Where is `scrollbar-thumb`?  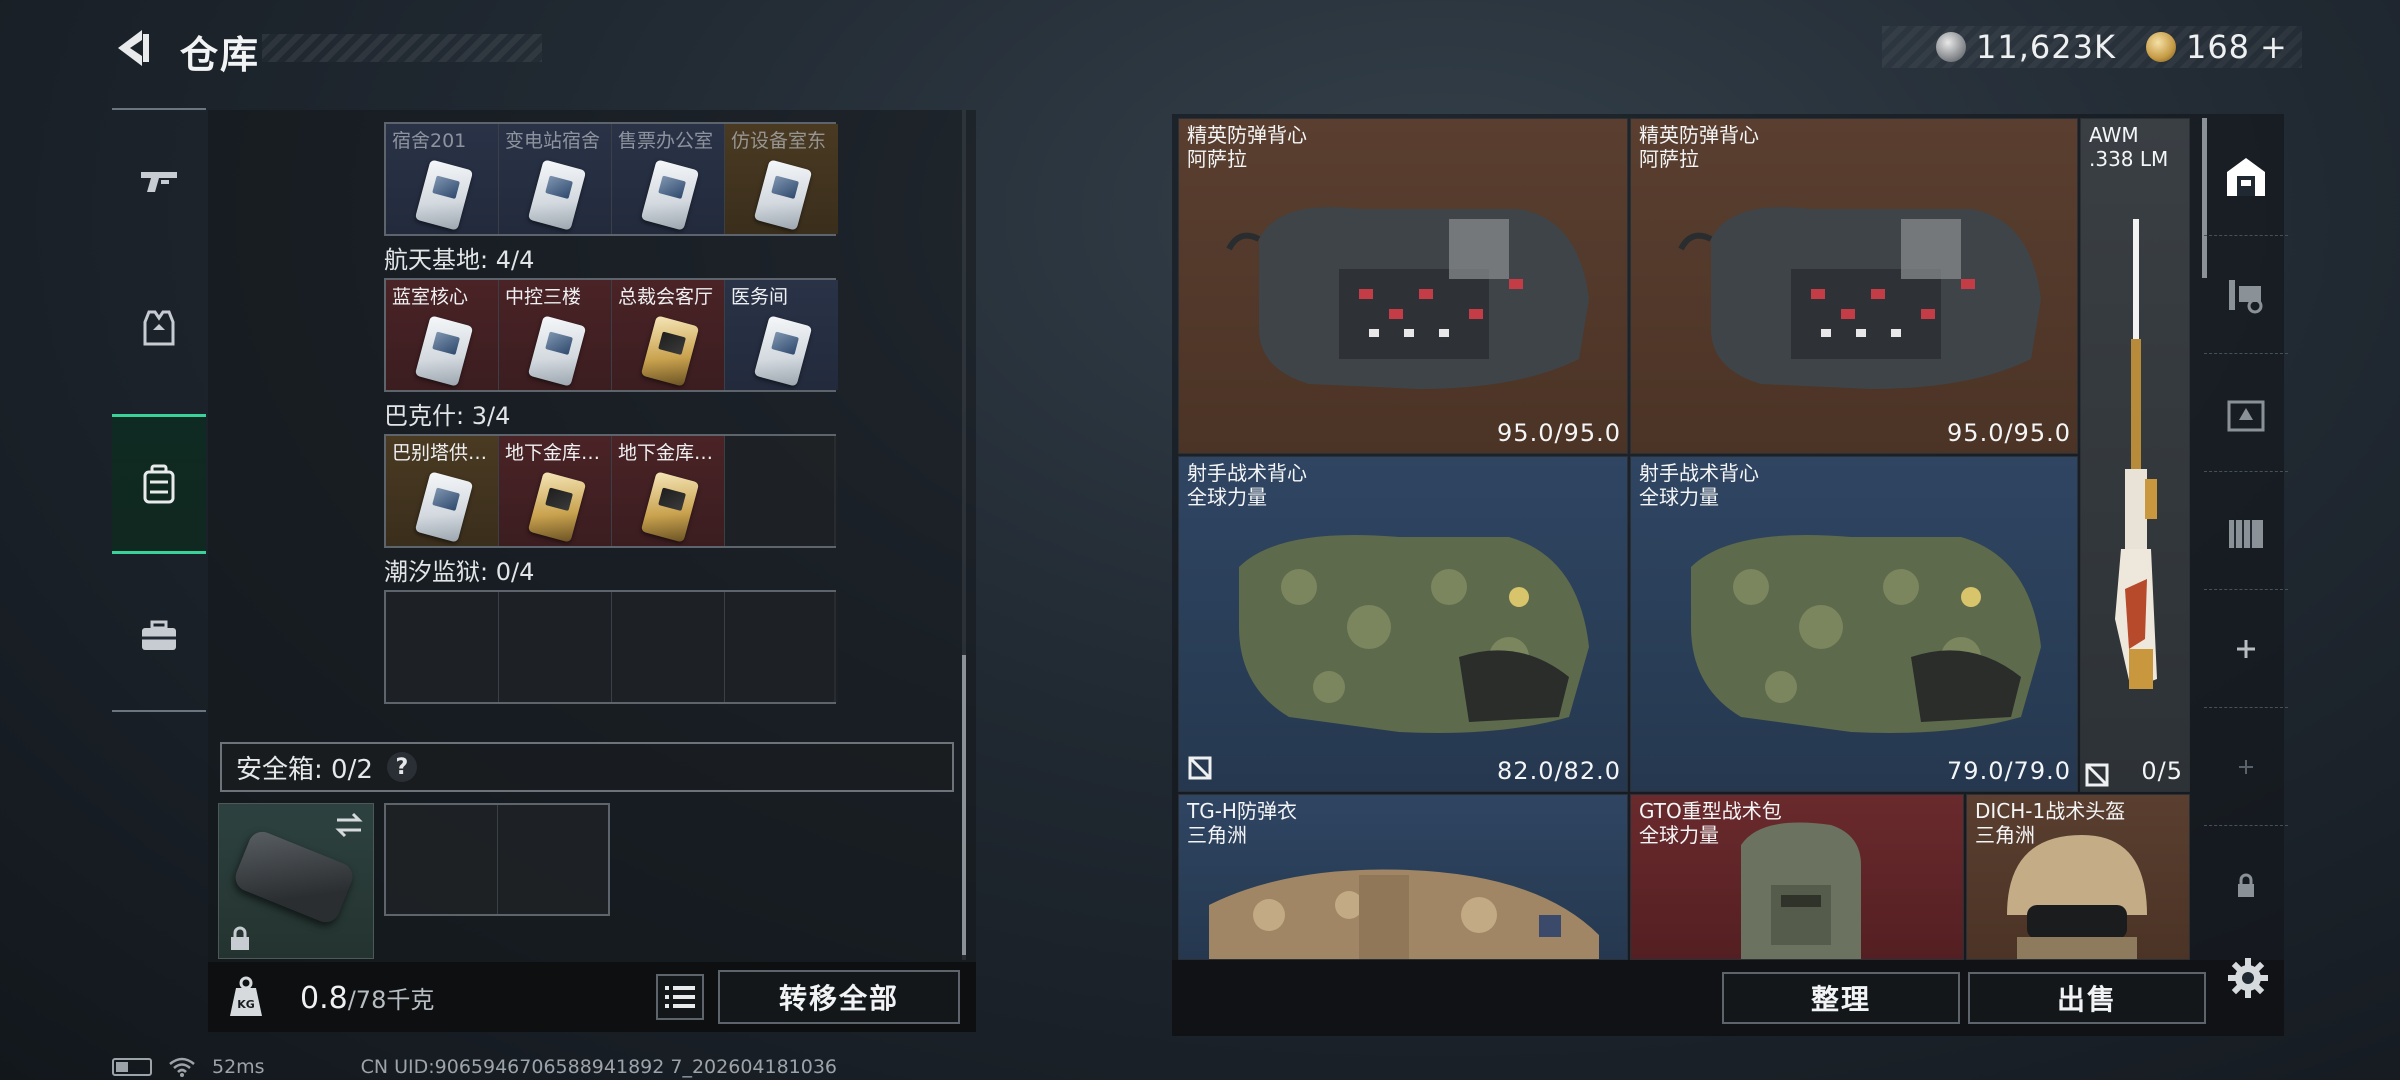
scrollbar-thumb is located at coordinates (964, 805).